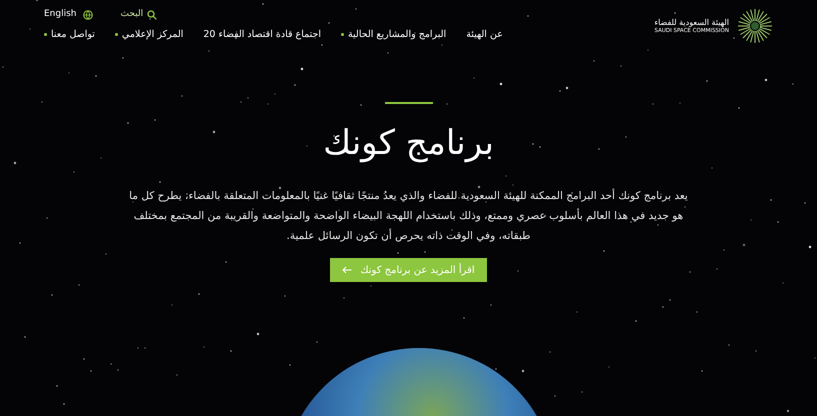 Image resolution: width=817 pixels, height=416 pixels. I want to click on accent-line, so click(408, 103).